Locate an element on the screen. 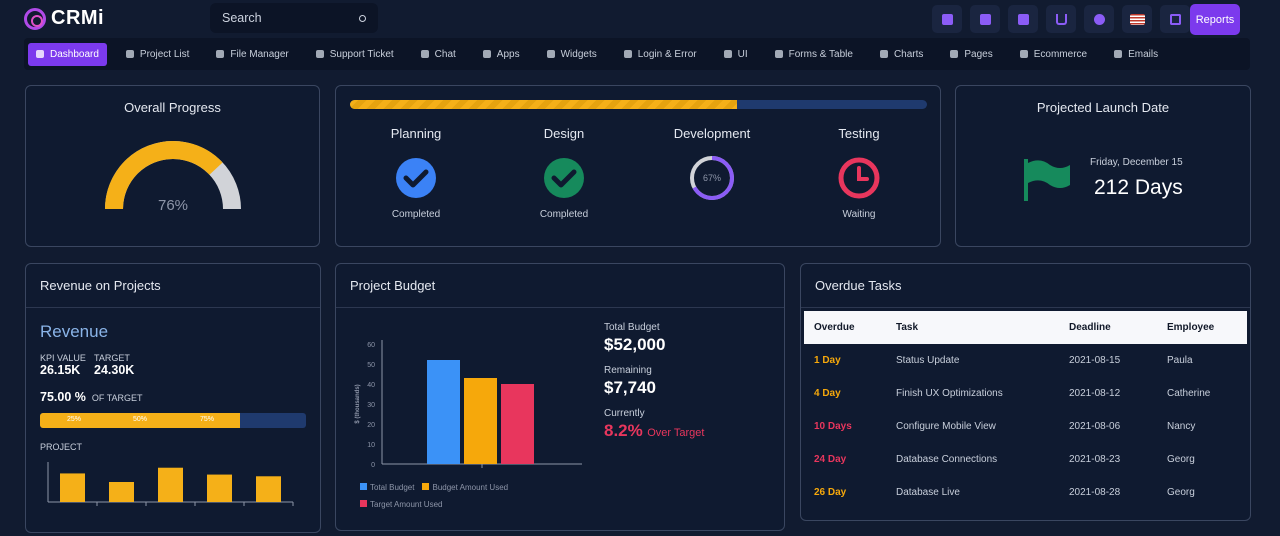 The image size is (1280, 536). logo-icon is located at coordinates (35, 18).